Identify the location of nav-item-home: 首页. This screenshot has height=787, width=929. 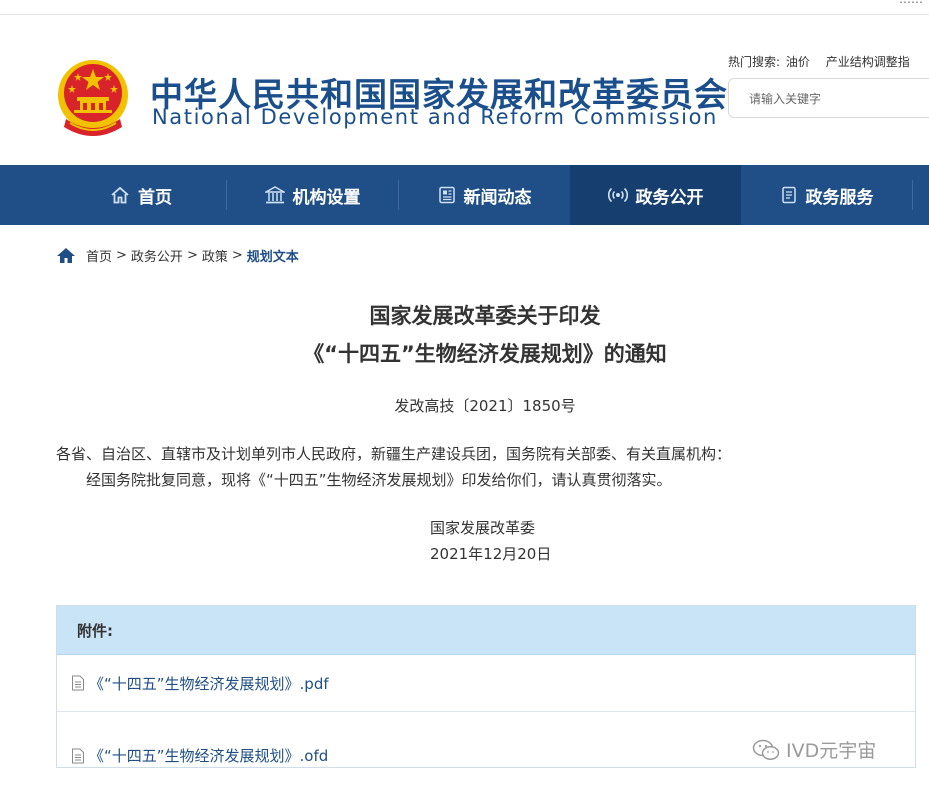
(141, 195).